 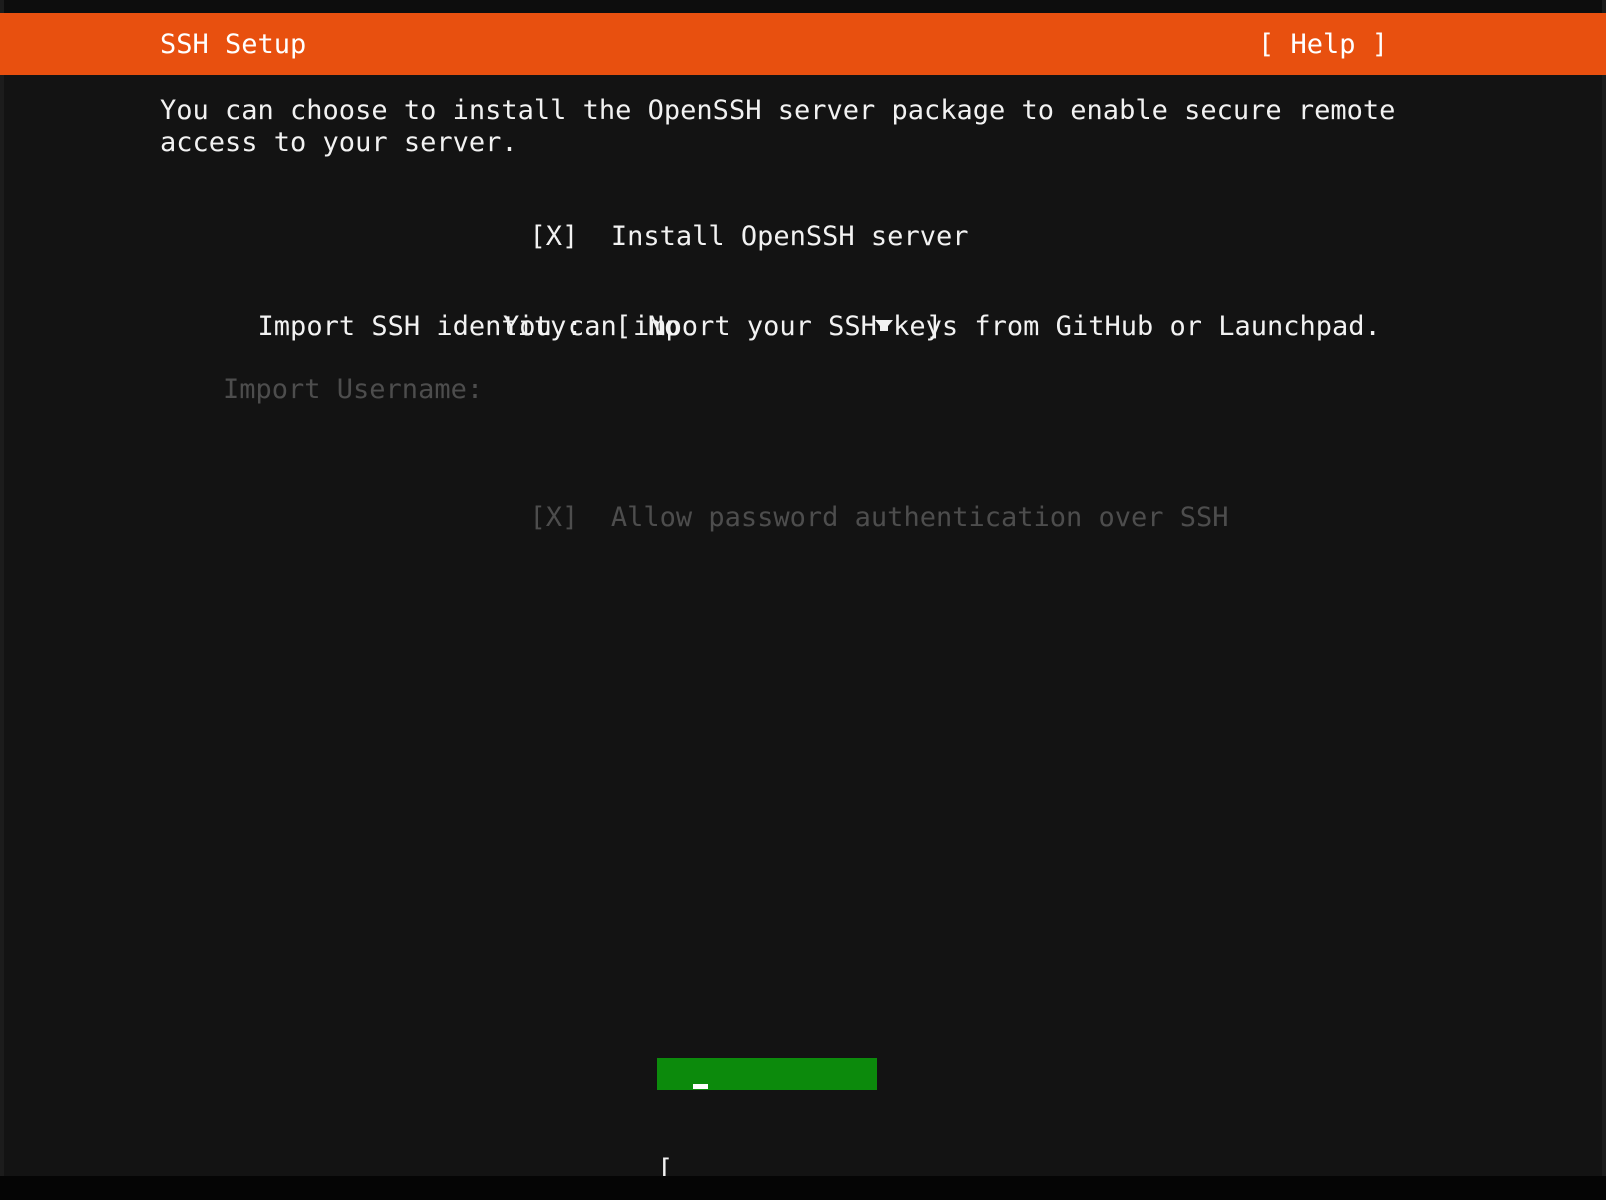 I want to click on install-openssh-label: Install OpenSSH server, so click(x=789, y=236).